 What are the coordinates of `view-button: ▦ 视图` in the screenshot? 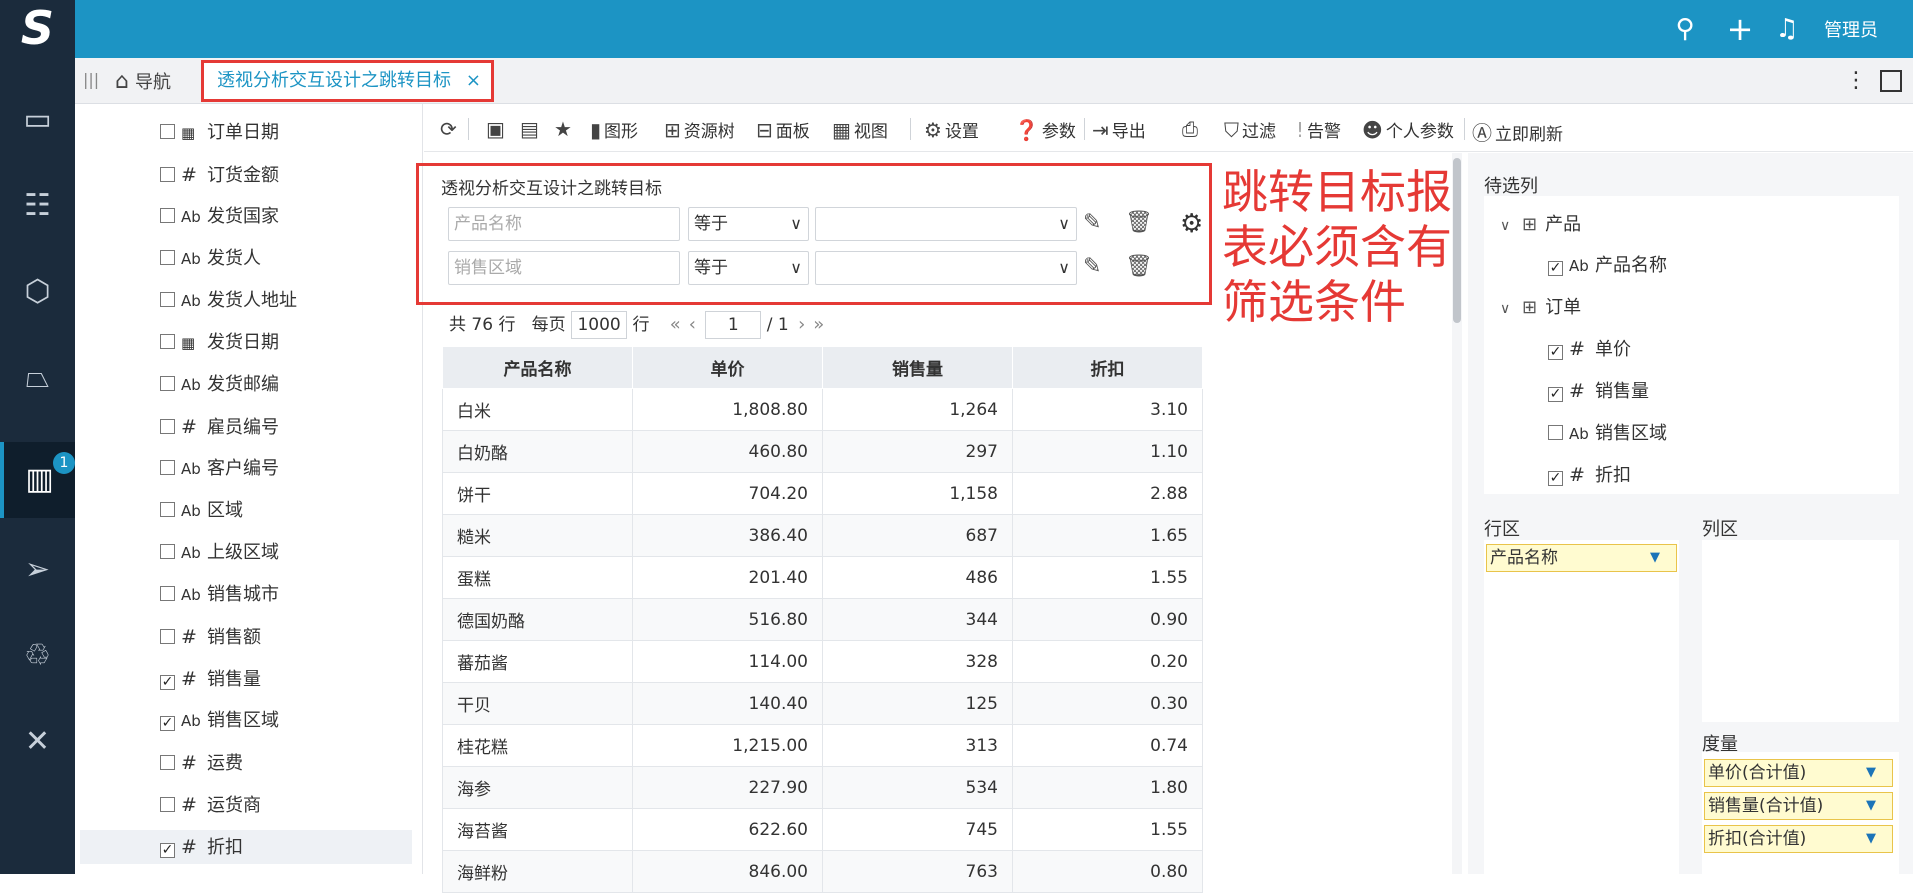 It's located at (860, 129).